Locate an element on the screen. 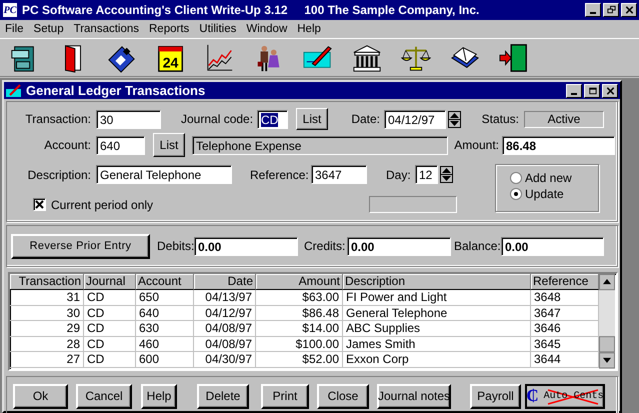 This screenshot has height=413, width=639. scrollbar is located at coordinates (607, 321).